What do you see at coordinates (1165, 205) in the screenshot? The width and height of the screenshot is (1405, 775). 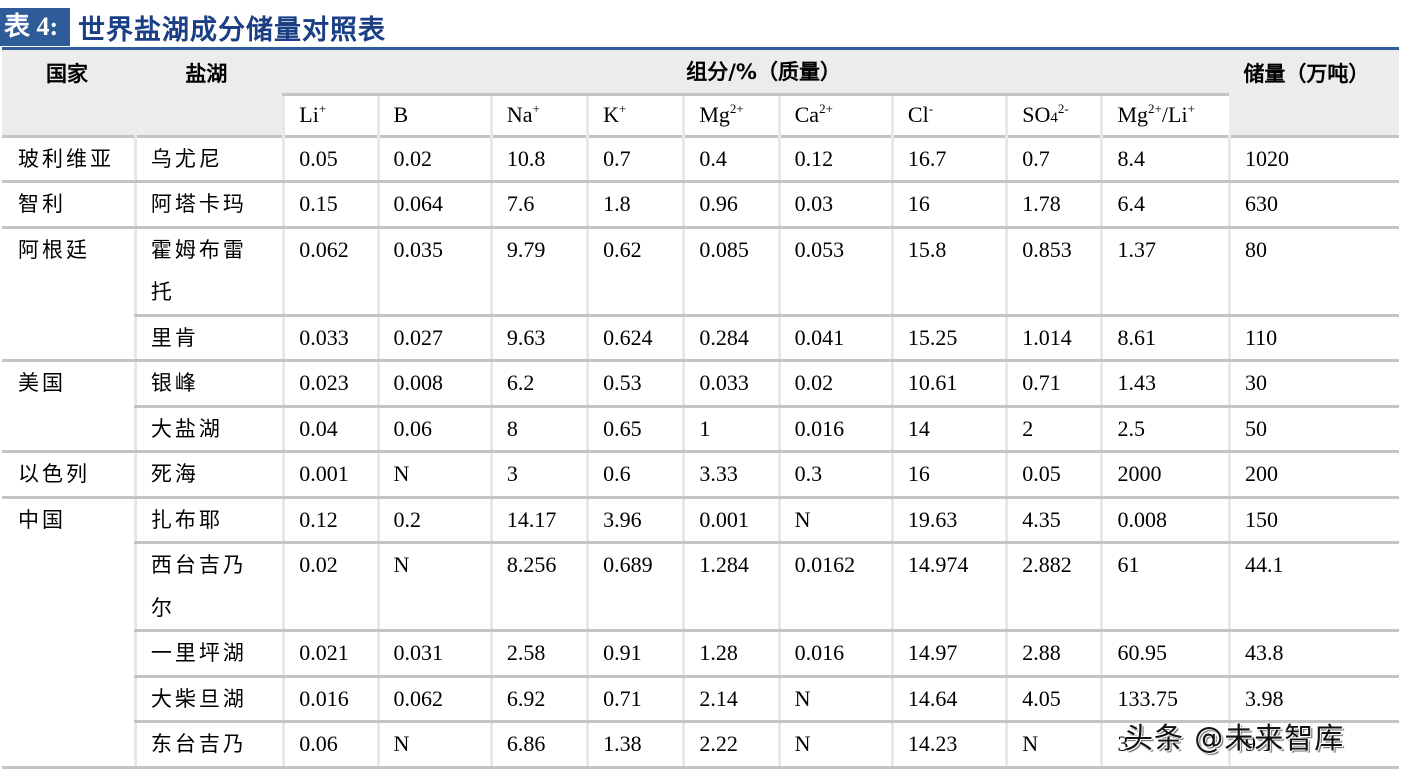 I see `composition-cell: 6.4` at bounding box center [1165, 205].